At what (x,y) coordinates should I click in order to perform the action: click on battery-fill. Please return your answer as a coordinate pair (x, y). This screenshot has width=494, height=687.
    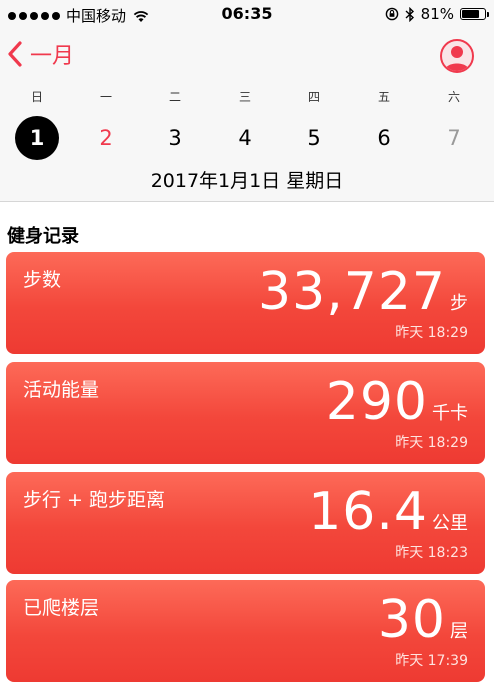
    Looking at the image, I should click on (470, 14).